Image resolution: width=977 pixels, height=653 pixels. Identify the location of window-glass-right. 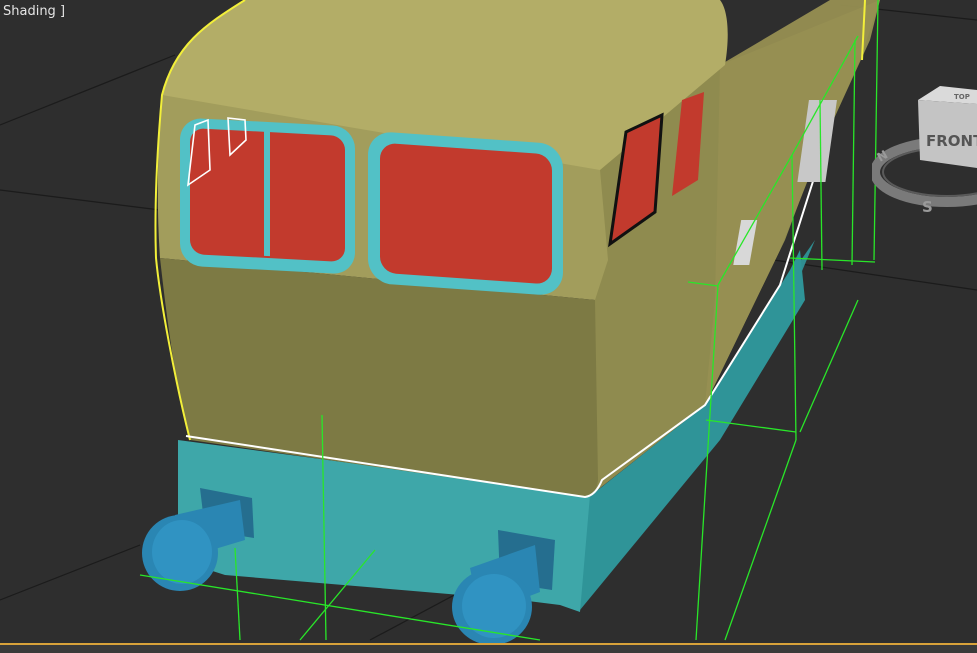
(466, 214).